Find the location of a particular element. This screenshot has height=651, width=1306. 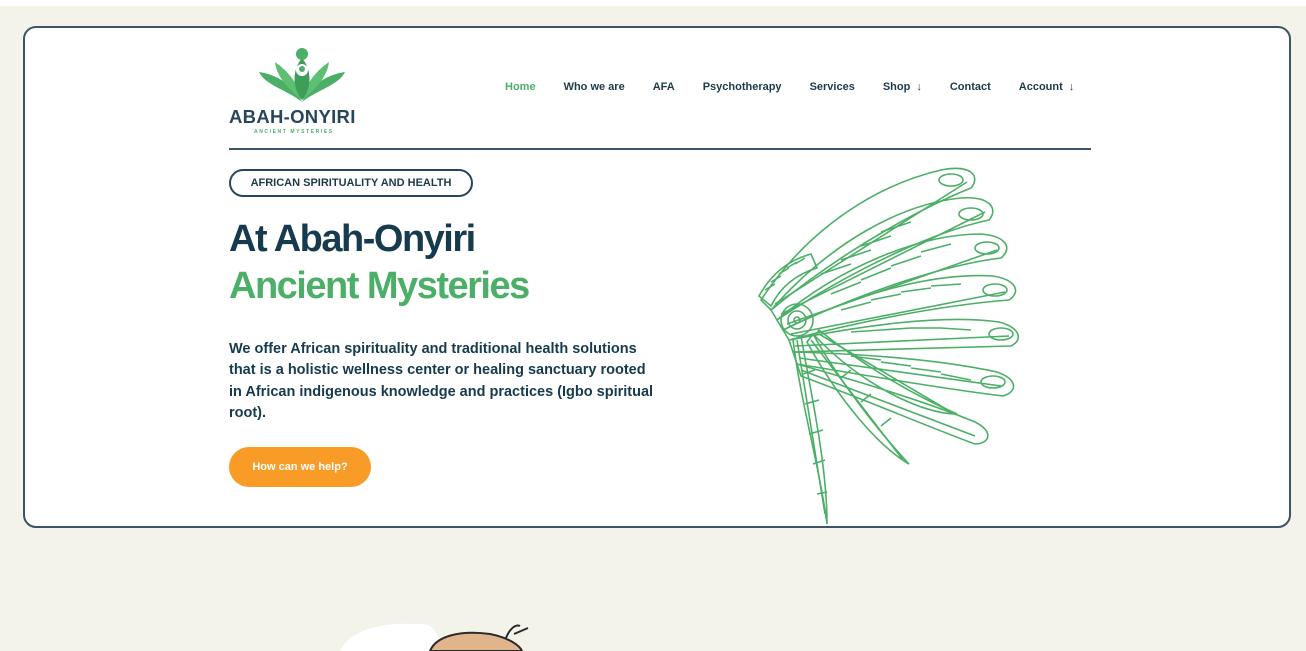

nav-services: Services is located at coordinates (832, 87).